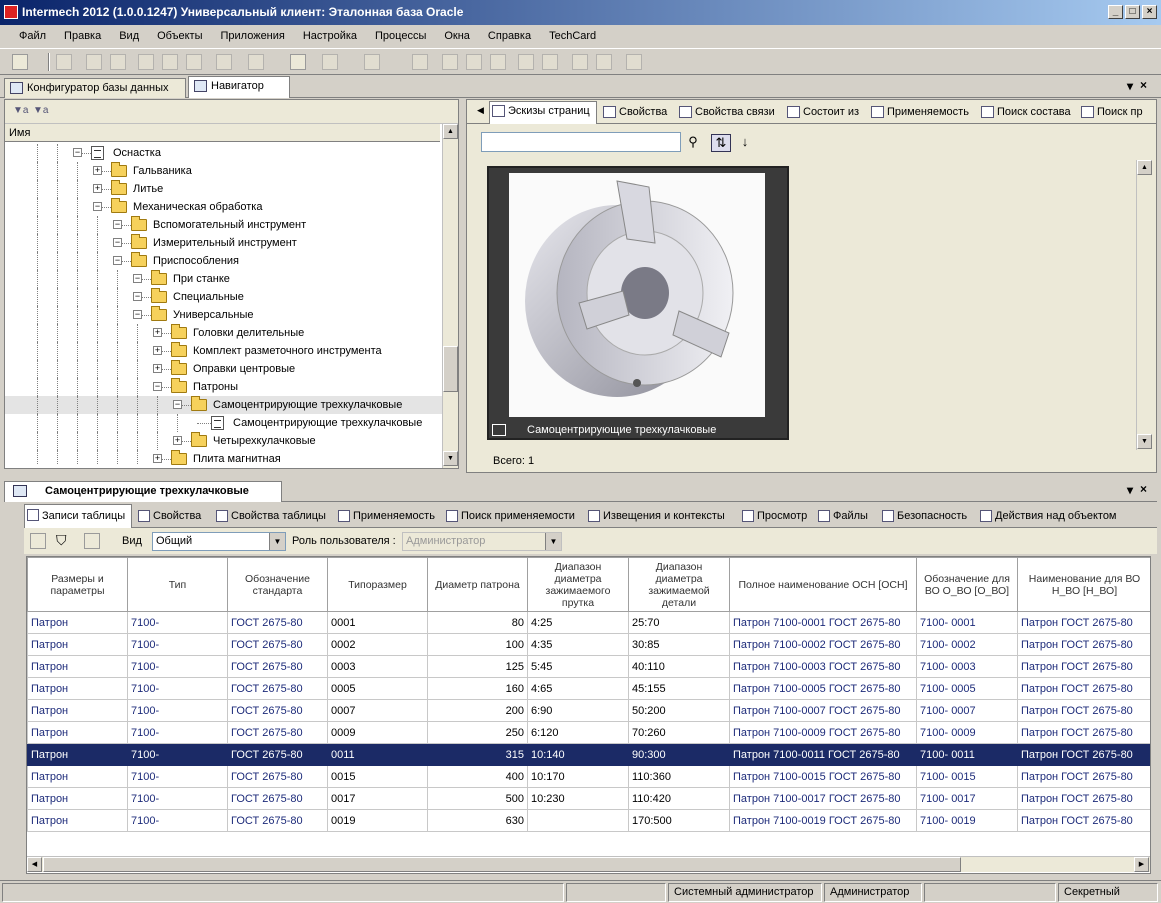  I want to click on filter-icon: ⛉, so click(64, 541).